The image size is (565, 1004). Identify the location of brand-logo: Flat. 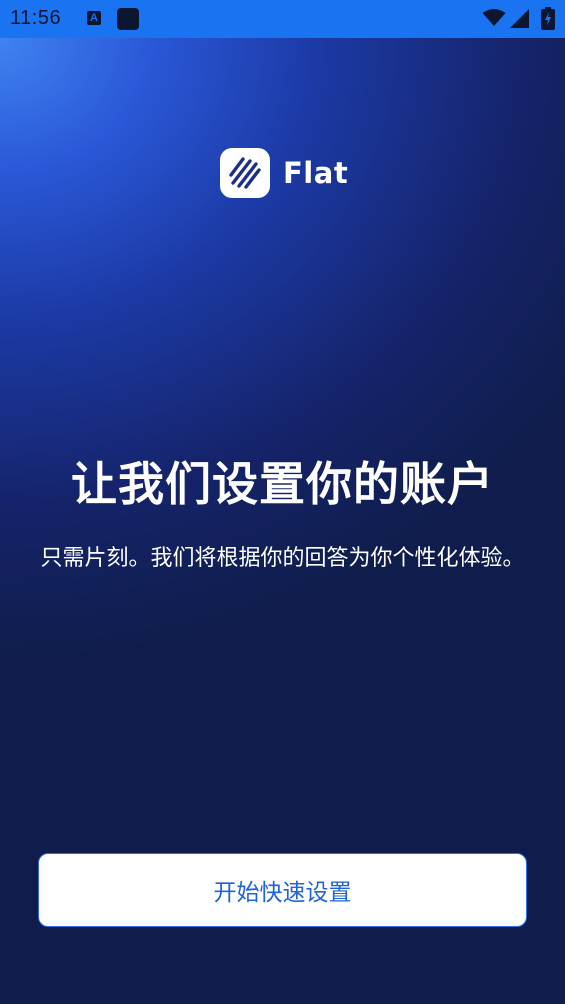
(284, 173).